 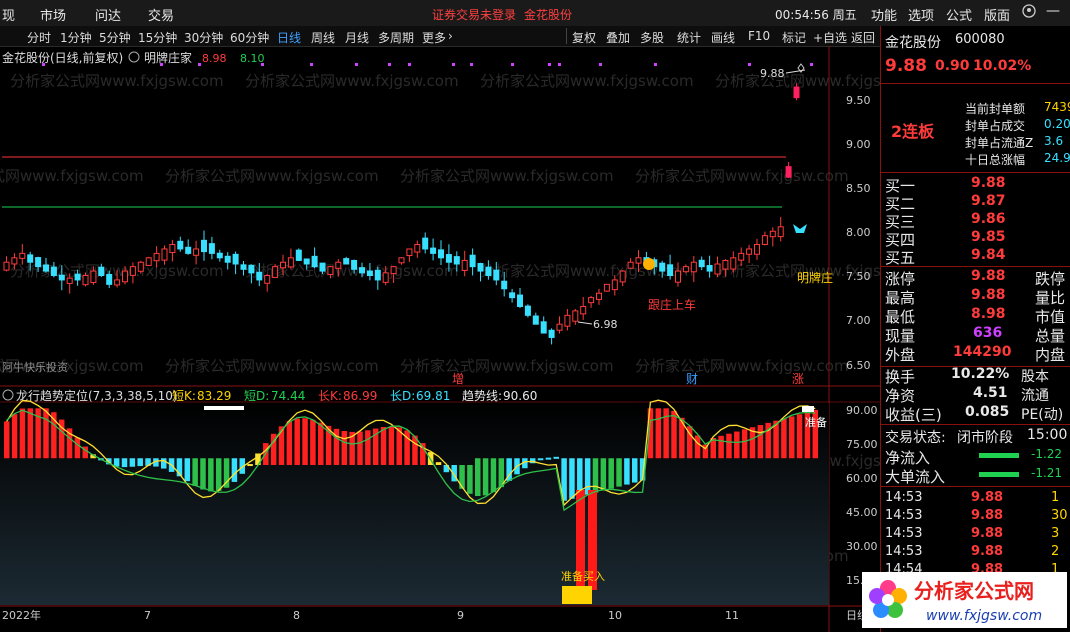 What do you see at coordinates (862, 512) in the screenshot?
I see `y-tick: 45.00` at bounding box center [862, 512].